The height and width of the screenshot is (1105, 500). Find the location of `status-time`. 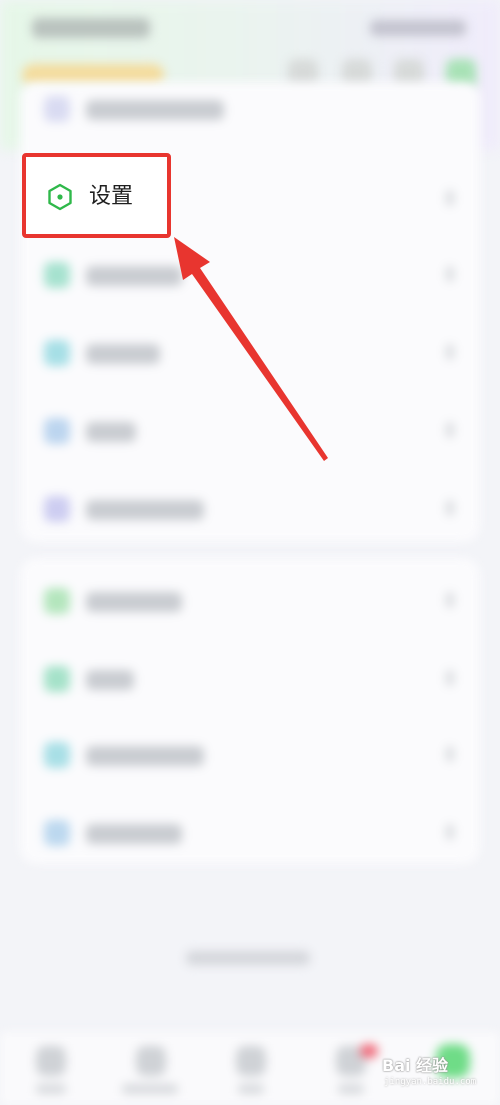

status-time is located at coordinates (91, 28).